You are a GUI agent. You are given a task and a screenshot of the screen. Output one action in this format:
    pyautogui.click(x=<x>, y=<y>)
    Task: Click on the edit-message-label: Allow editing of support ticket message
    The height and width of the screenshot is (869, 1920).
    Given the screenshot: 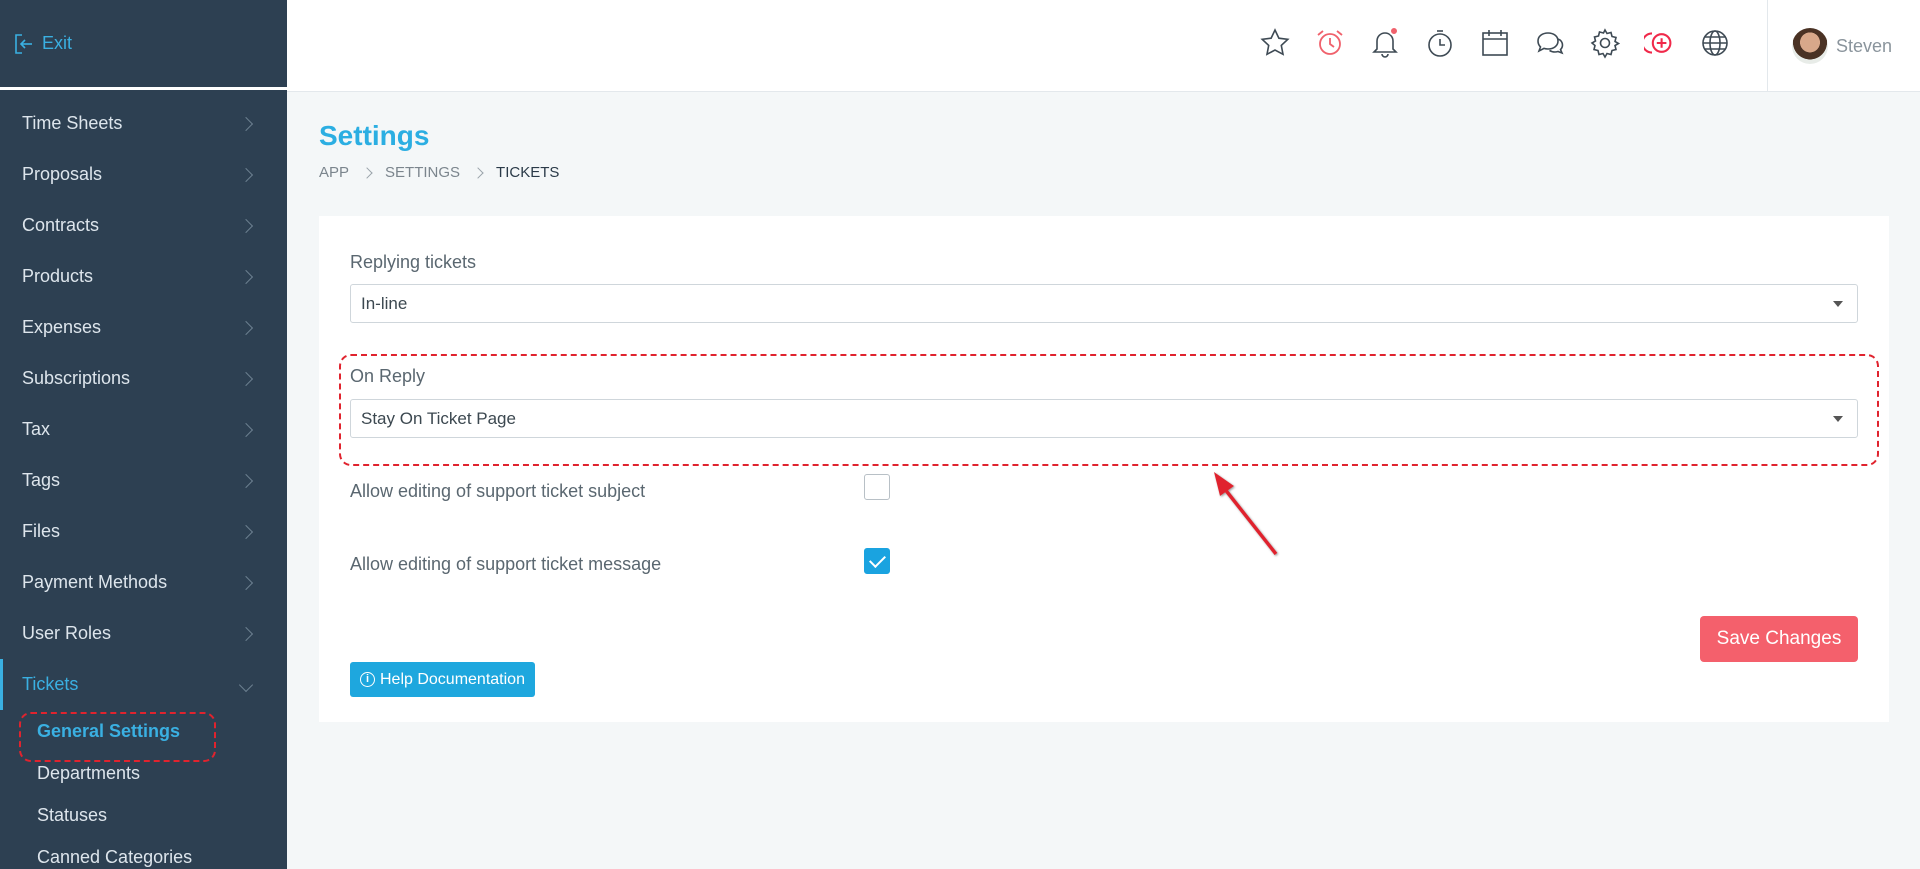 What is the action you would take?
    pyautogui.click(x=506, y=564)
    